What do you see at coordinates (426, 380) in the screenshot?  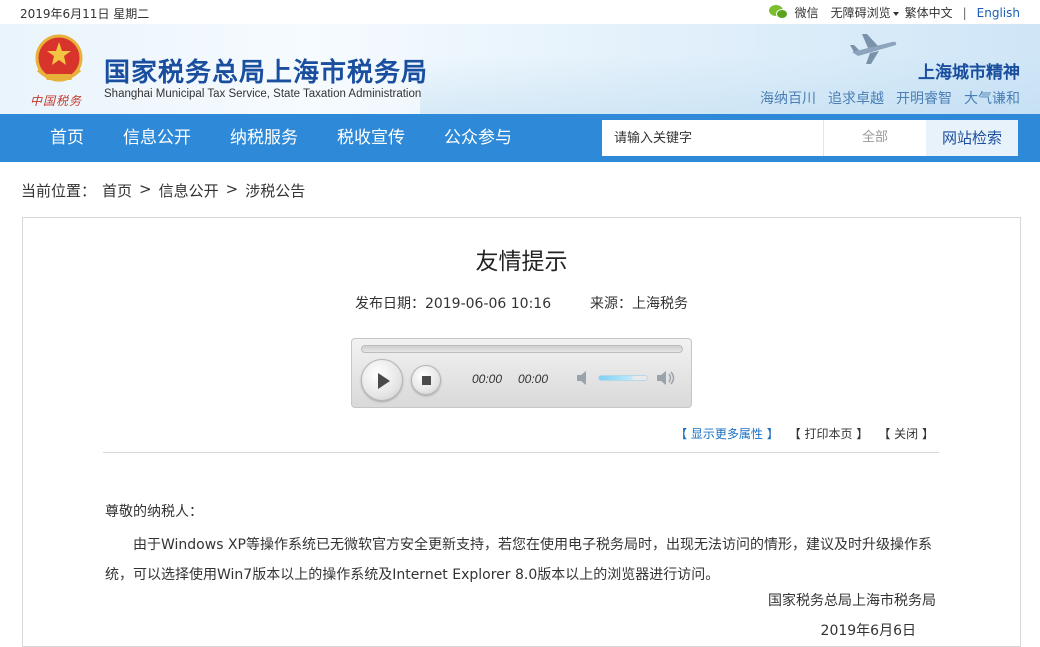 I see `stop-button` at bounding box center [426, 380].